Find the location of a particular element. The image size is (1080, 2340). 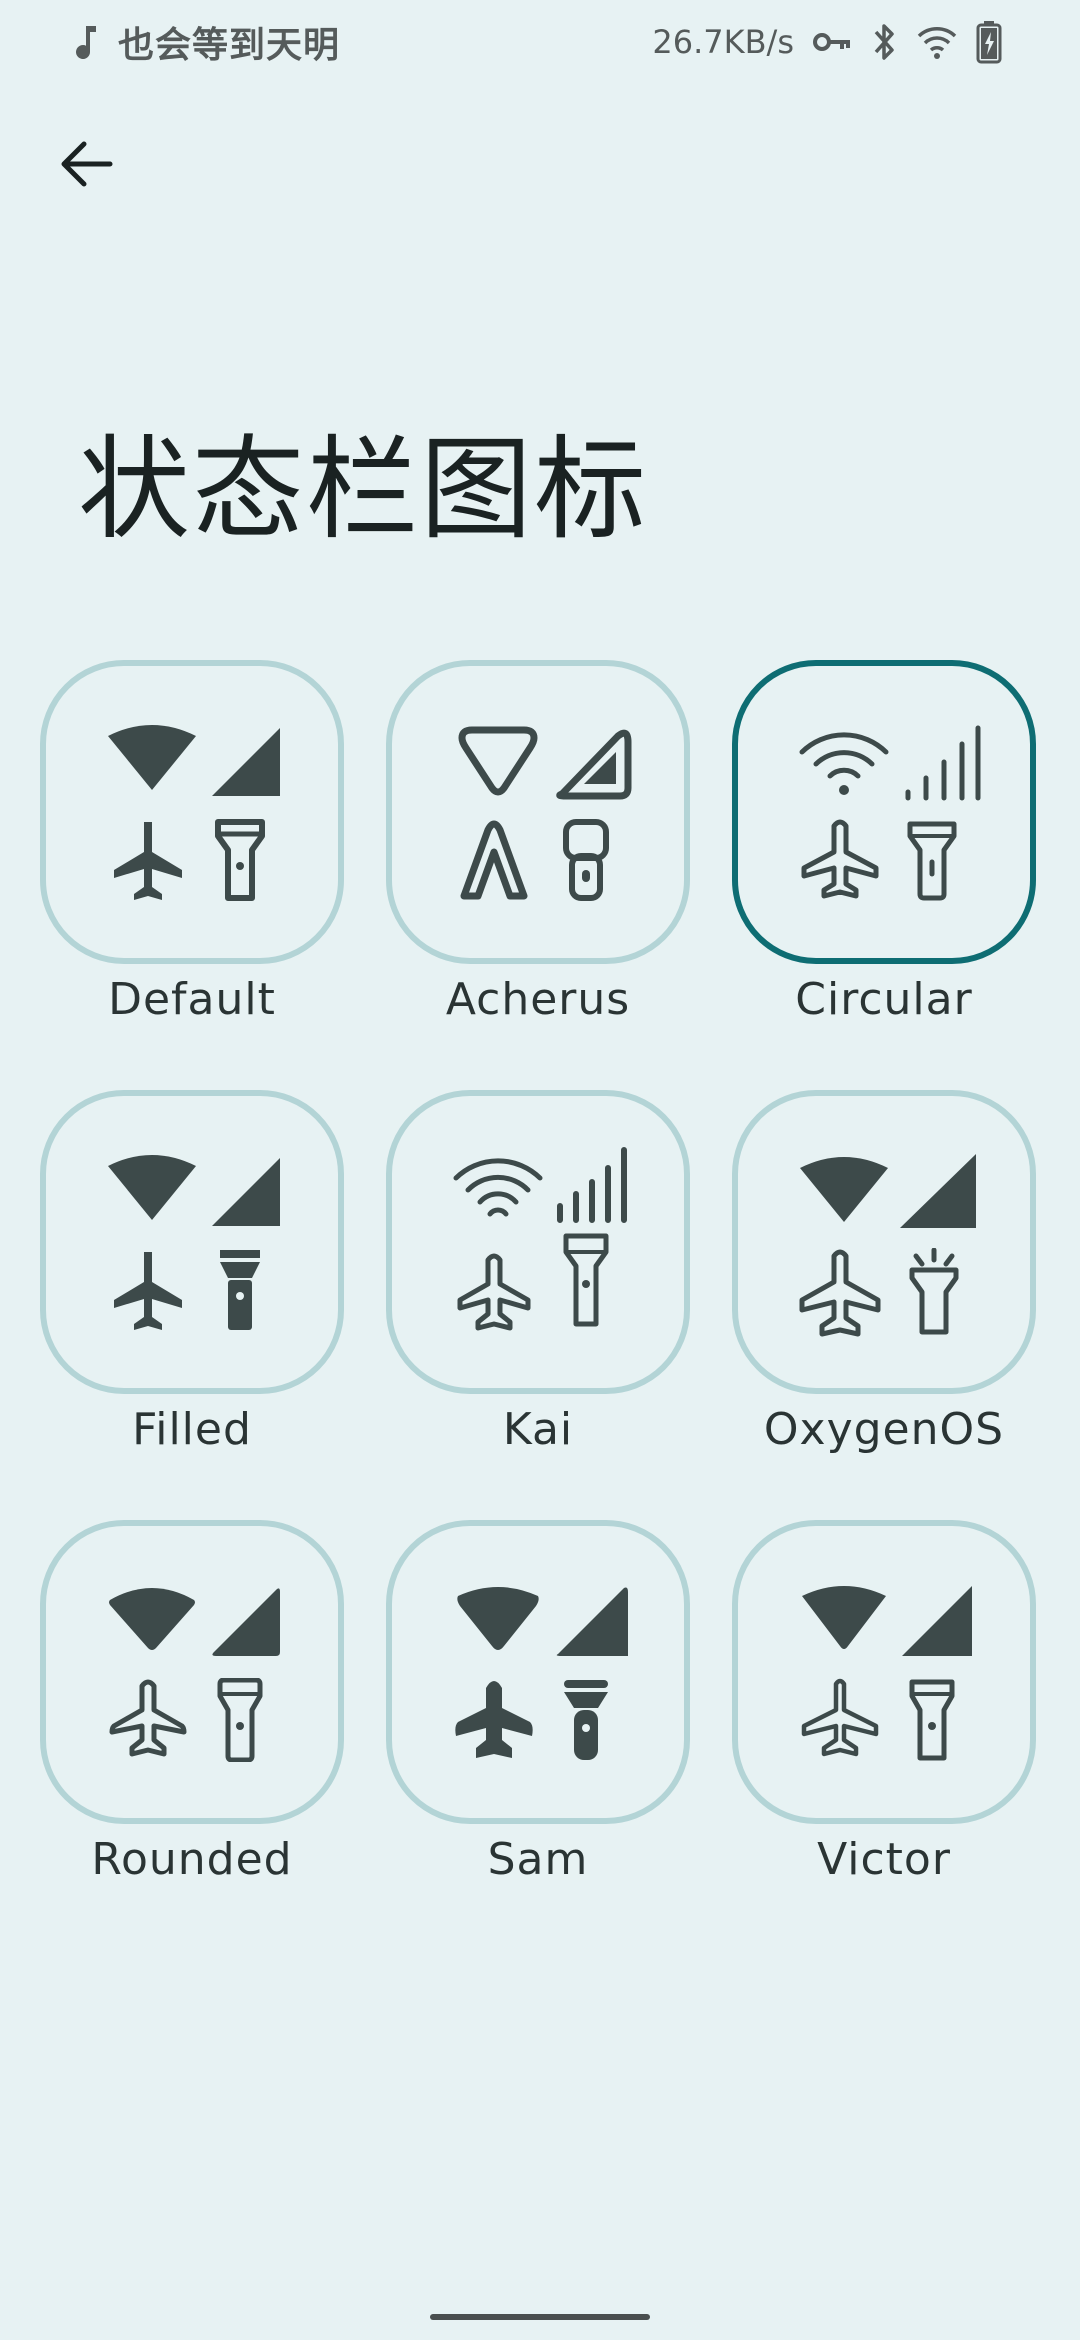

icon-pack-filled: Filled is located at coordinates (192, 1272).